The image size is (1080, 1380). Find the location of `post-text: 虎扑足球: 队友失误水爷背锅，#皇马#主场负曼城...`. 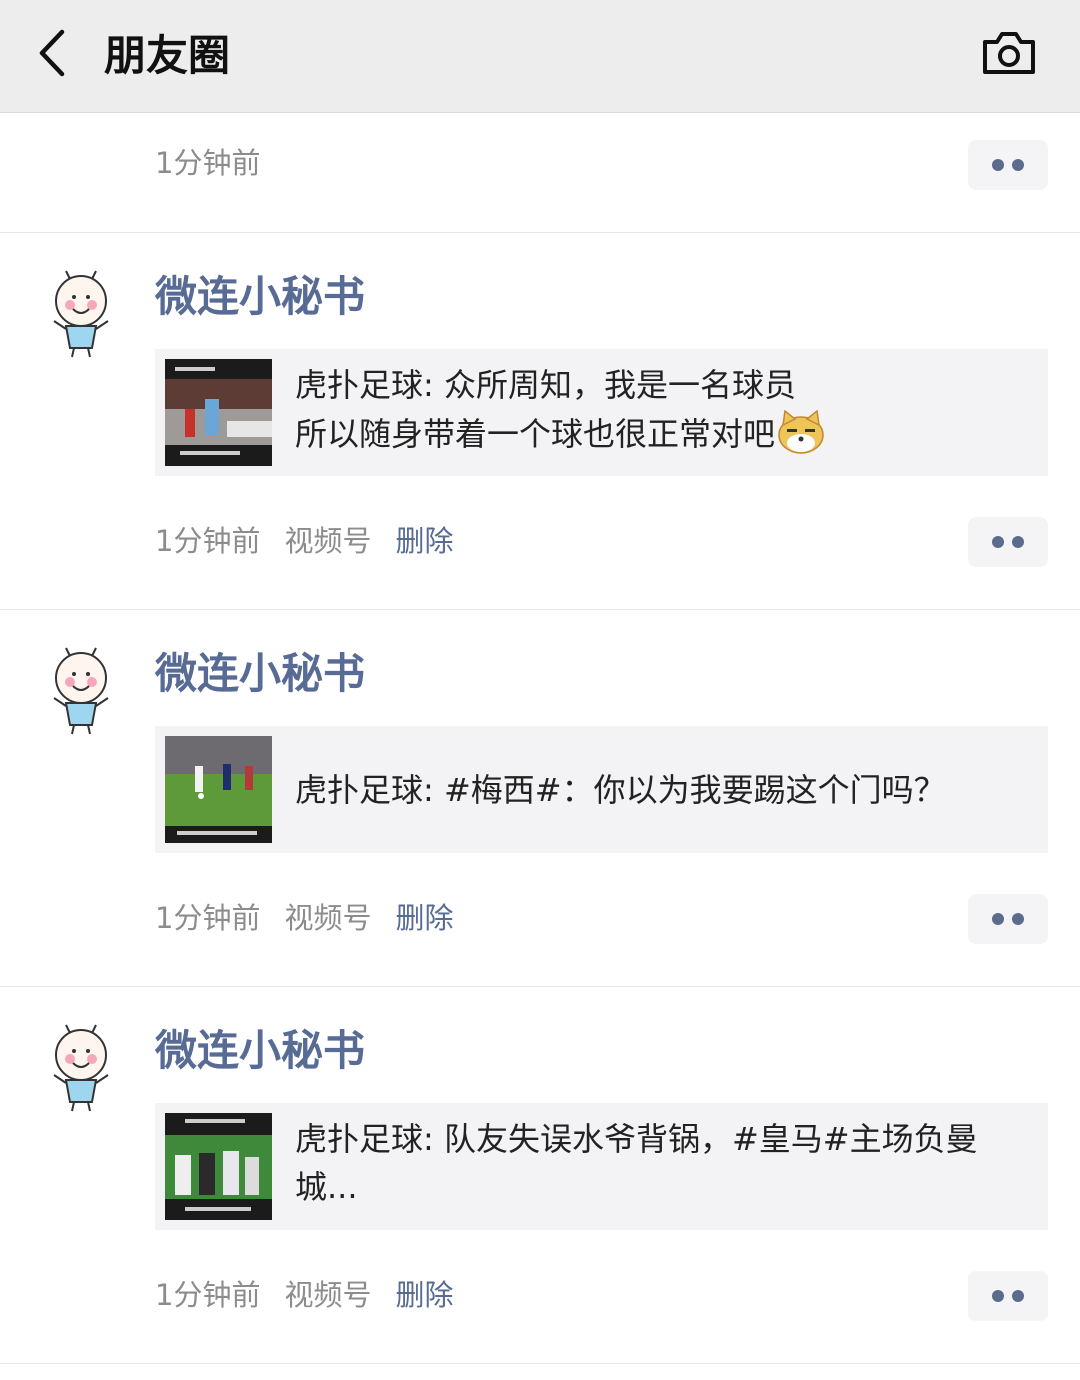

post-text: 虎扑足球: 队友失误水爷背锅，#皇马#主场负曼城... is located at coordinates (636, 1163).